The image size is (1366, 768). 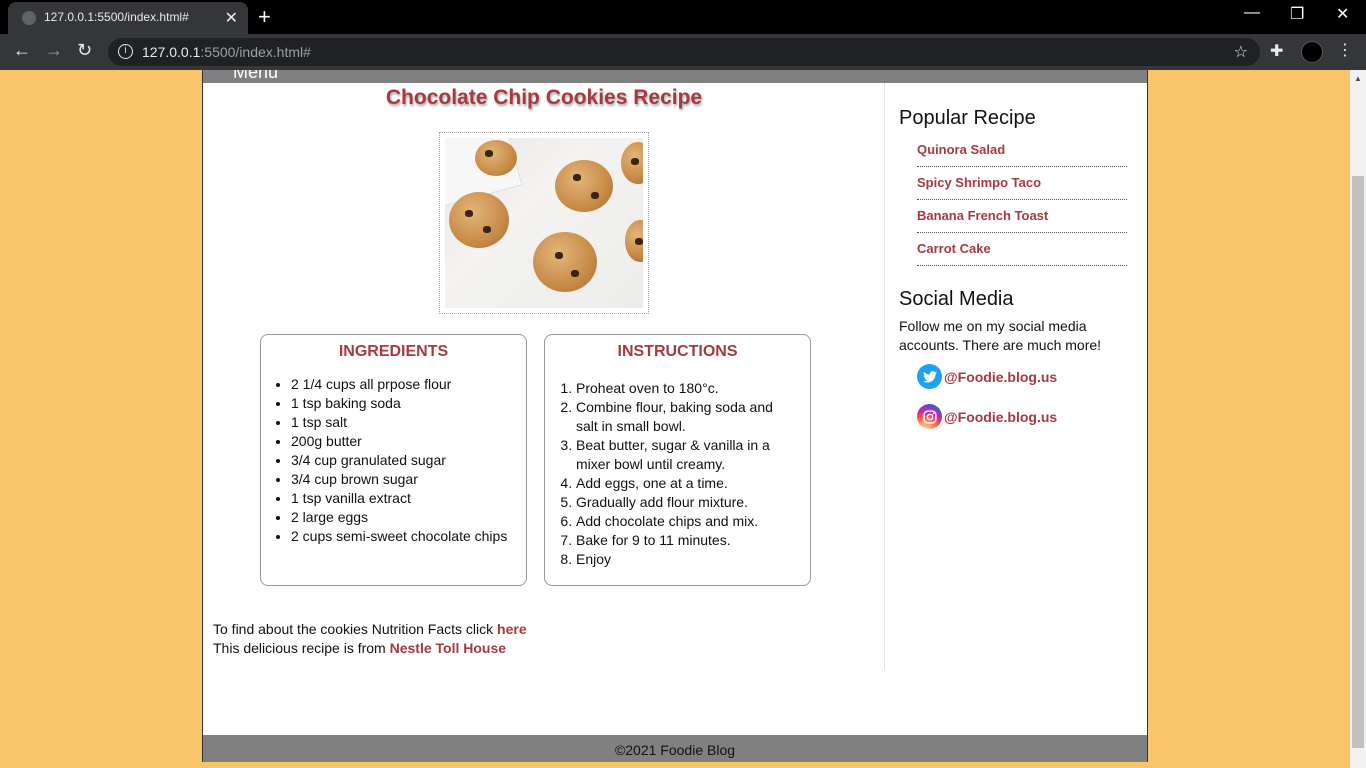 I want to click on page-scrollbar: ▲, so click(x=1358, y=419).